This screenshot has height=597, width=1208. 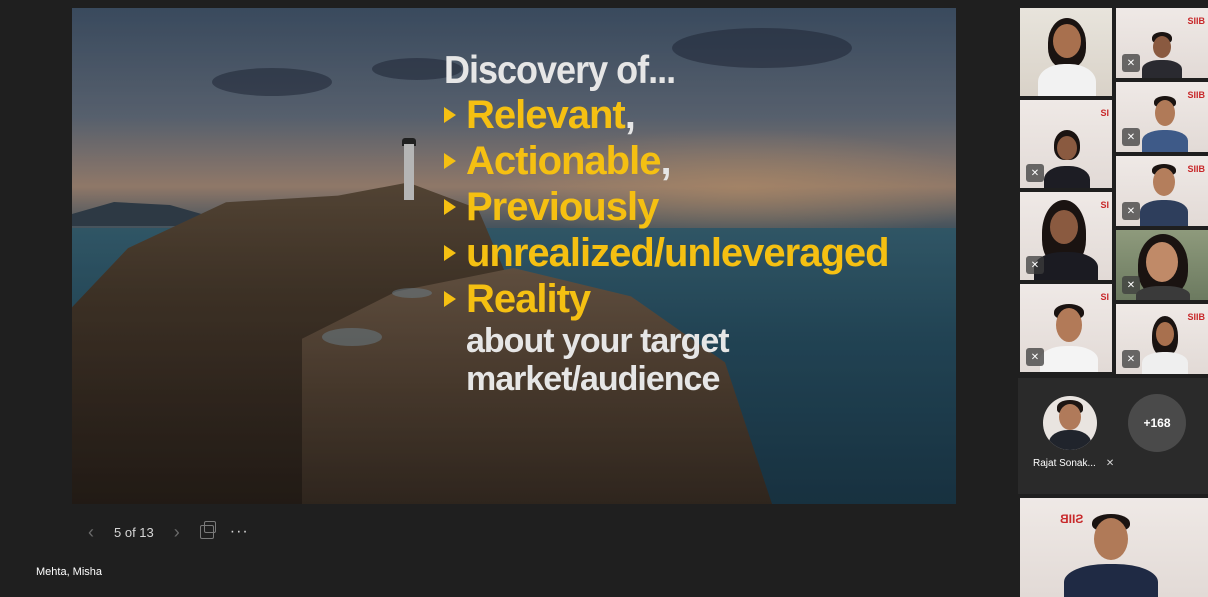 What do you see at coordinates (563, 161) in the screenshot?
I see `bullet-text: Actionable` at bounding box center [563, 161].